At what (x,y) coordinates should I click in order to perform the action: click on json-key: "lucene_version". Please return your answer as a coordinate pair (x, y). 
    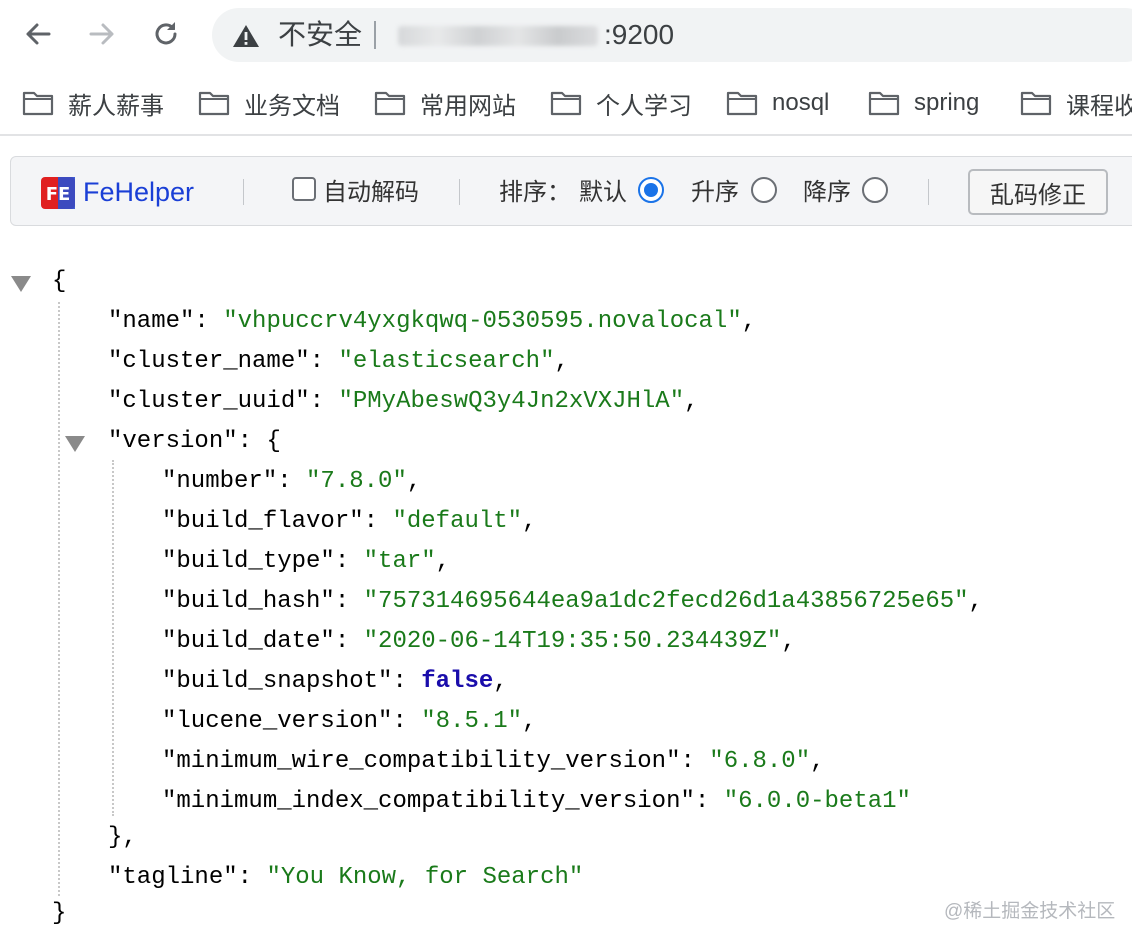
    Looking at the image, I should click on (277, 721).